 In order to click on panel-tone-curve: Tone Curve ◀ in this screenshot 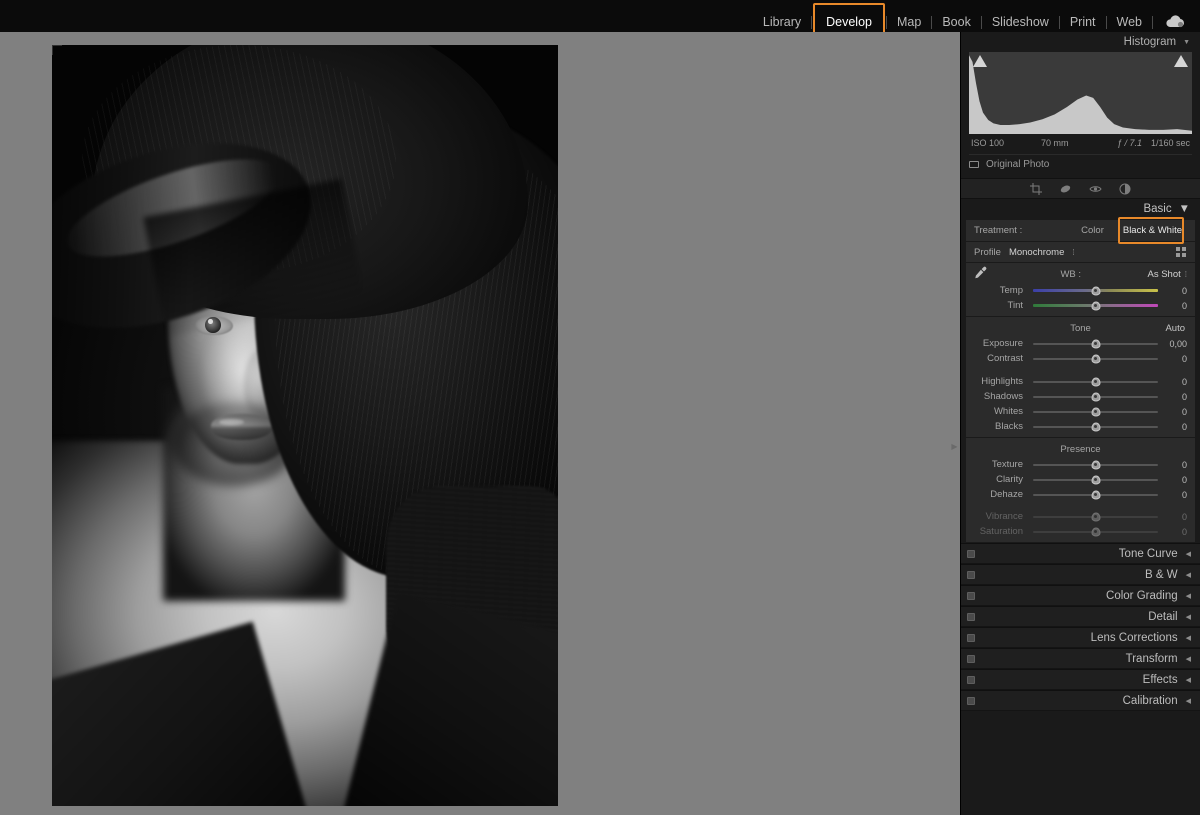, I will do `click(1080, 553)`.